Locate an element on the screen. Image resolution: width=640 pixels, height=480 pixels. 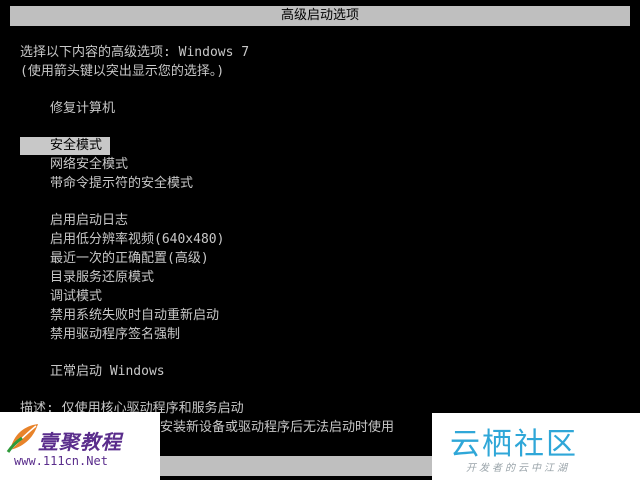
menu-item-debugging-mode: 调试模式 is located at coordinates (76, 297).